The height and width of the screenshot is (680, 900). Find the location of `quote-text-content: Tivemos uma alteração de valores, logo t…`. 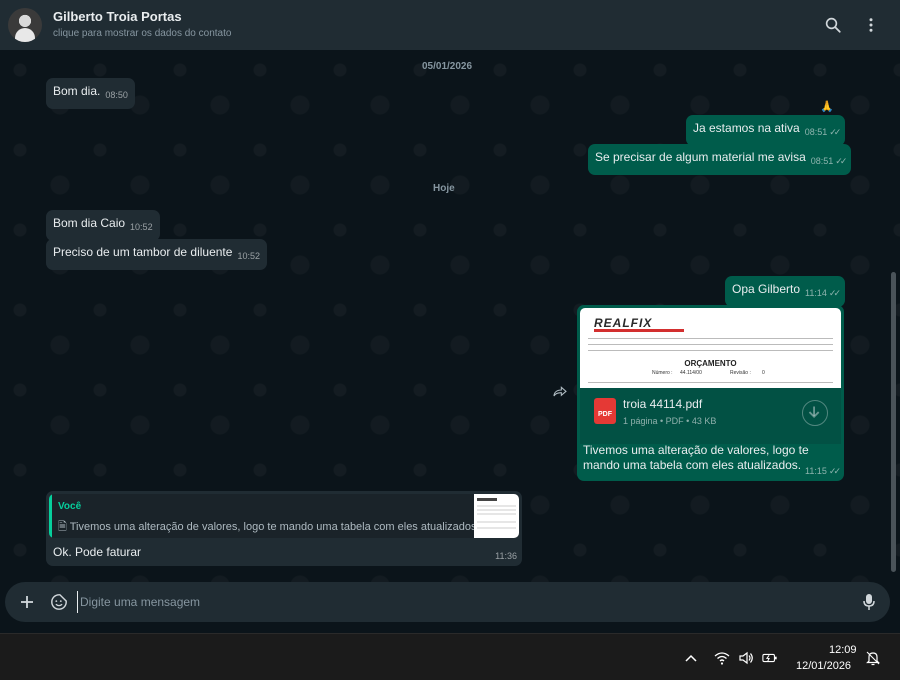

quote-text-content: Tivemos uma alteração de valores, logo t… is located at coordinates (274, 527).